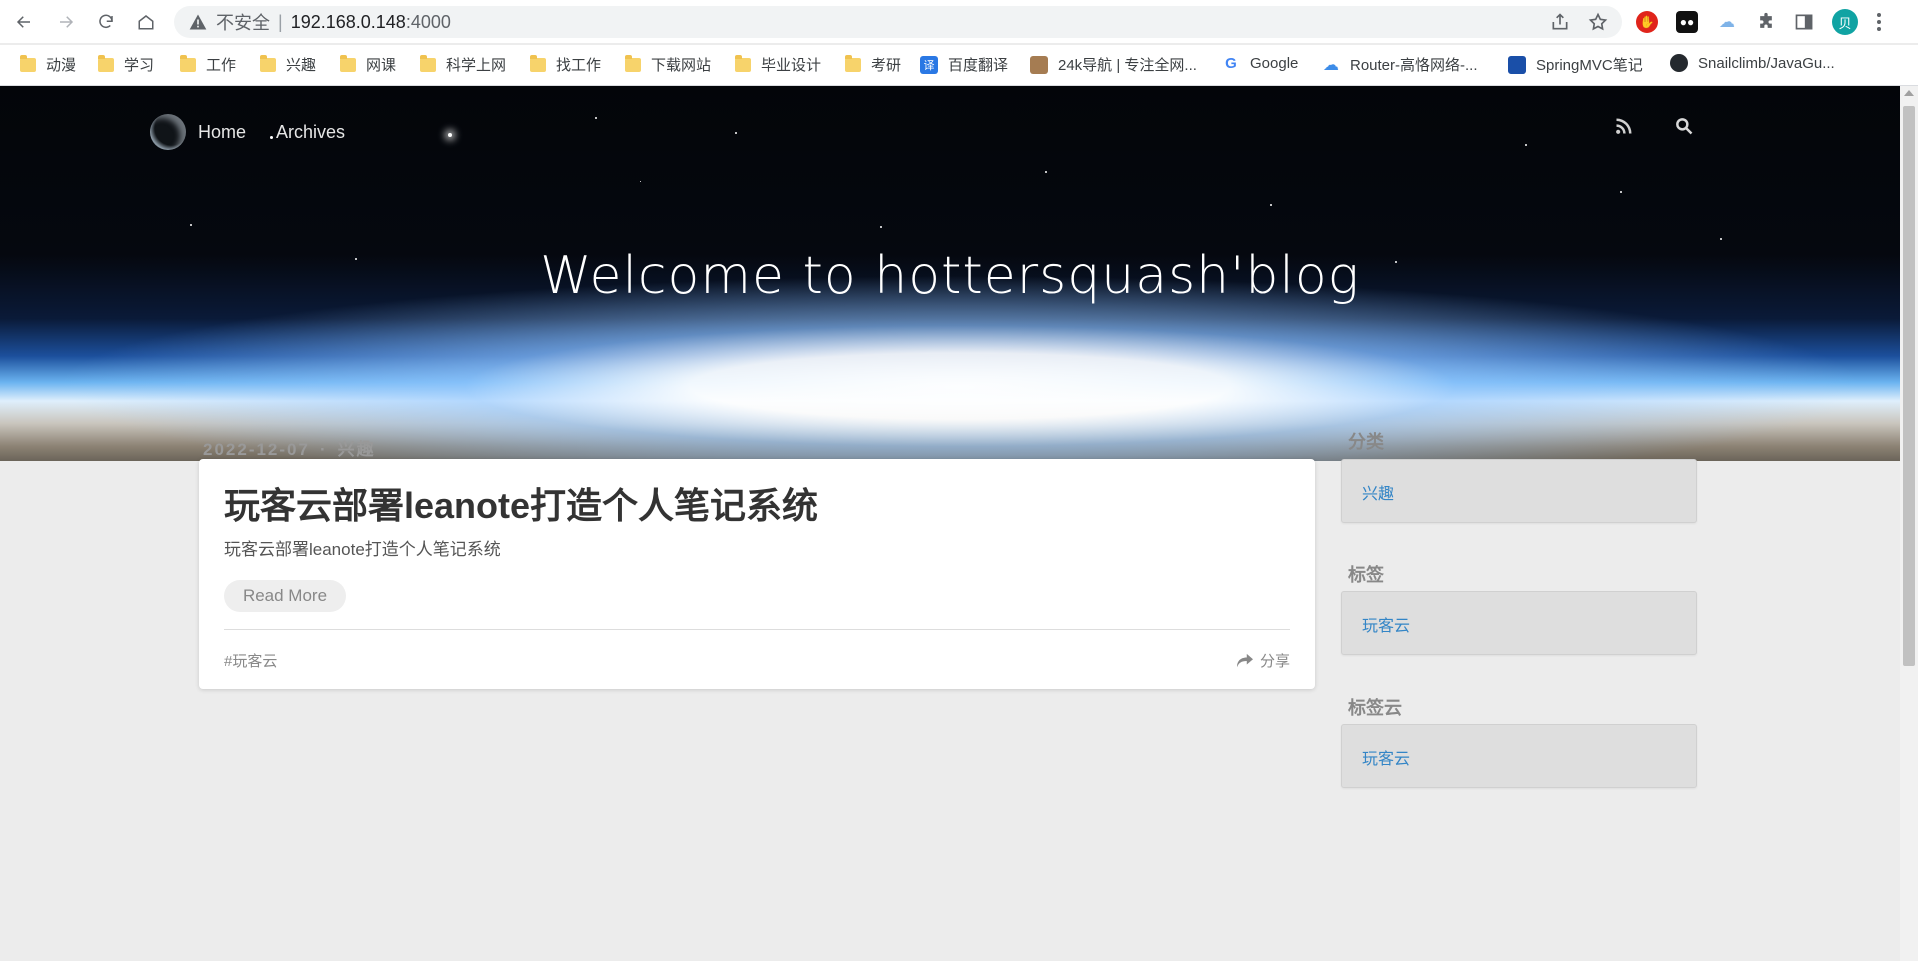 This screenshot has width=1918, height=961. I want to click on side-panel-icon, so click(1804, 22).